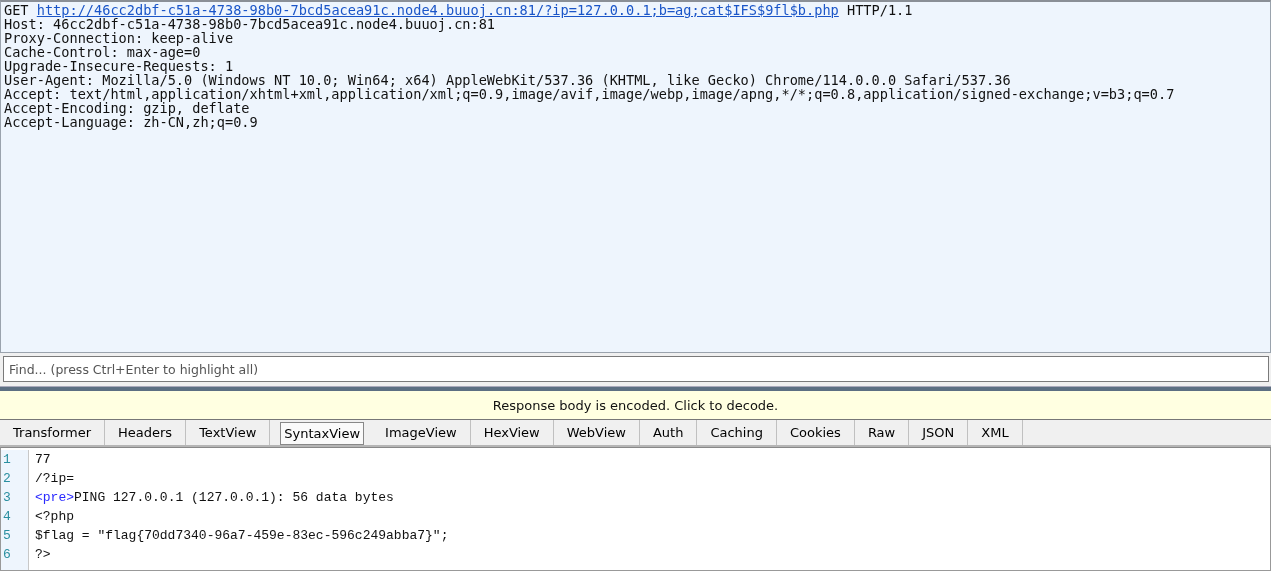 This screenshot has width=1271, height=571. I want to click on decode-notice-bar: Response body is encoded. Click to decode., so click(635, 405).